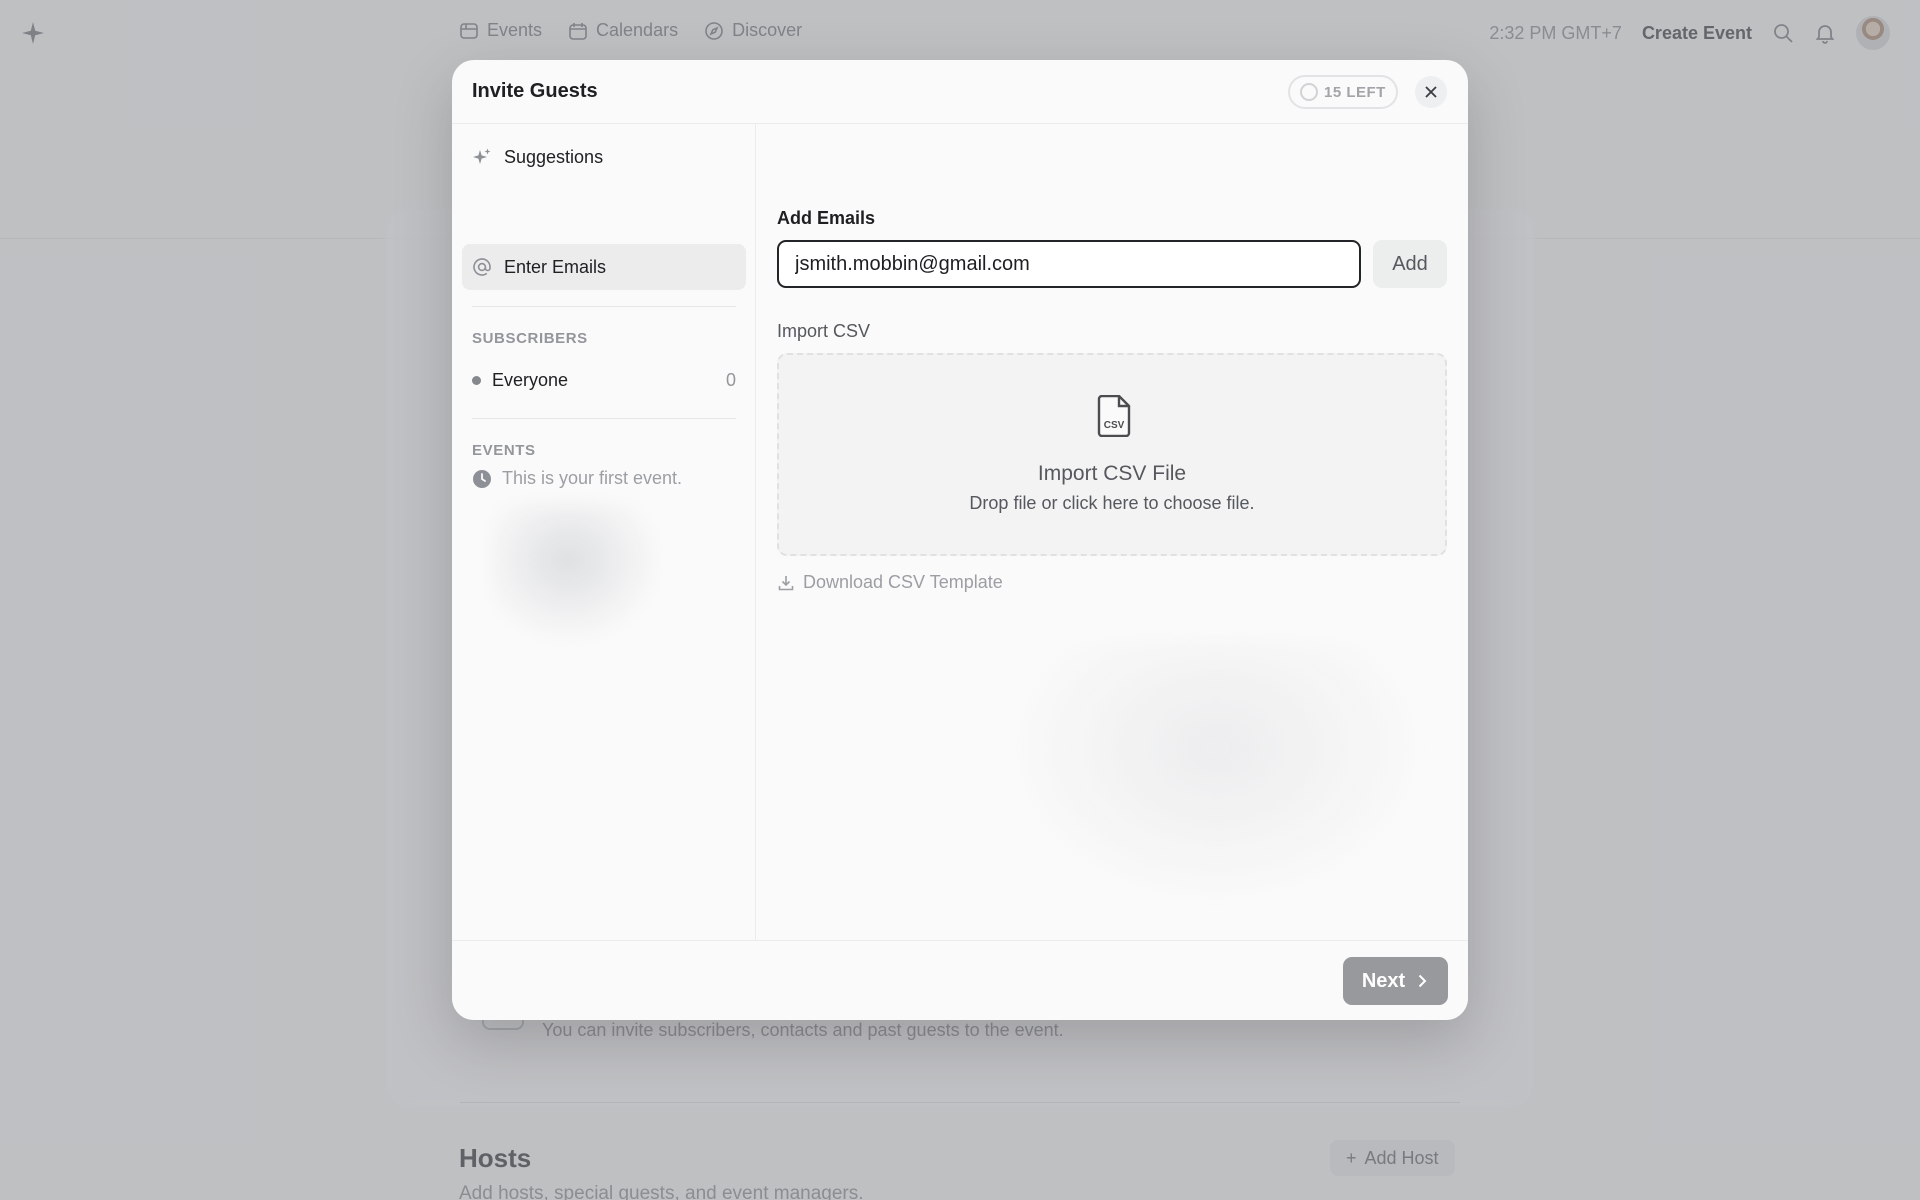 This screenshot has height=1200, width=1920. Describe the element at coordinates (824, 331) in the screenshot. I see `import-csv-label: Import CSV` at that location.